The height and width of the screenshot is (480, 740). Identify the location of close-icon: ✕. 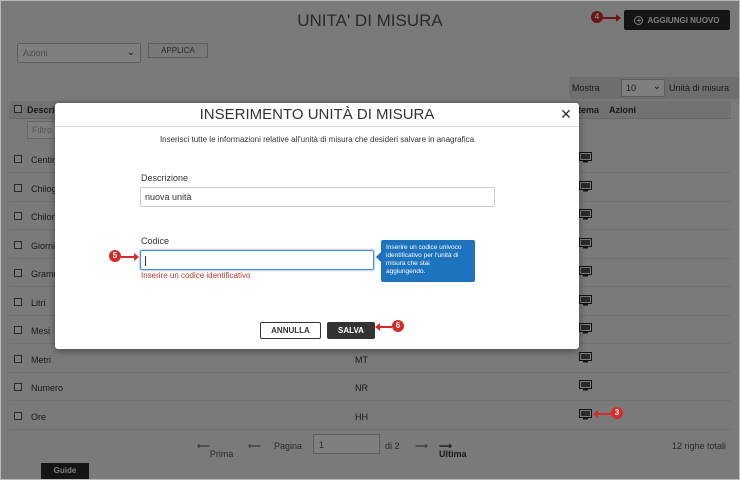
(566, 114).